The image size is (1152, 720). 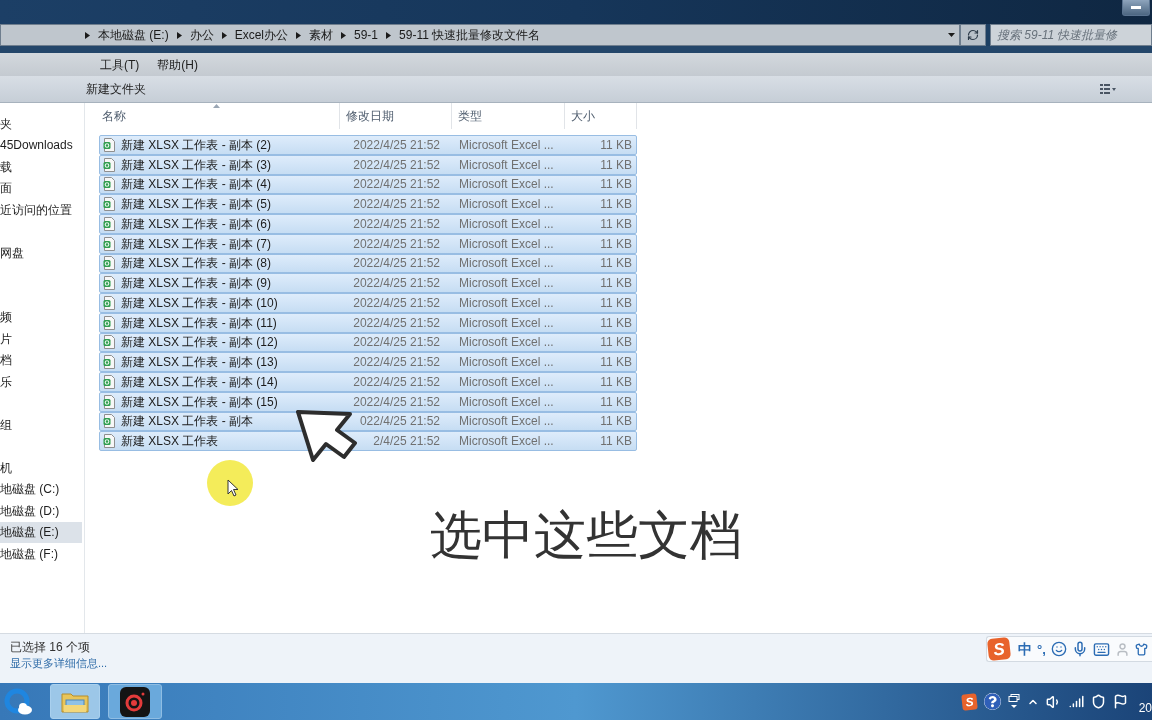 I want to click on ring-cloud-icon, so click(x=18, y=701).